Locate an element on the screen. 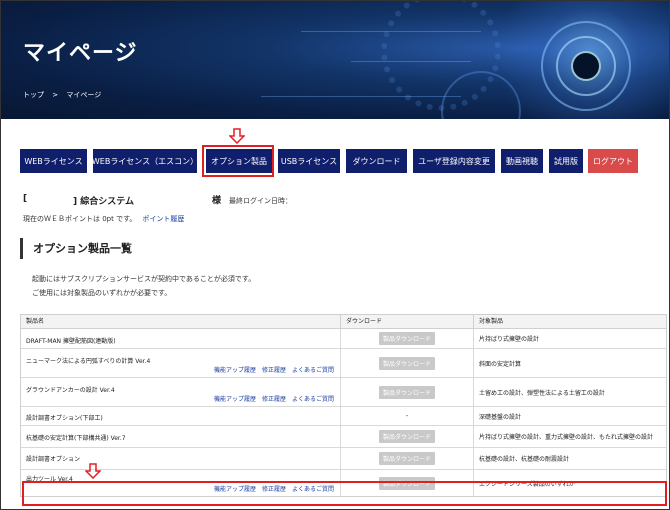 The image size is (670, 510). nav-download: ダウンロード is located at coordinates (376, 161).